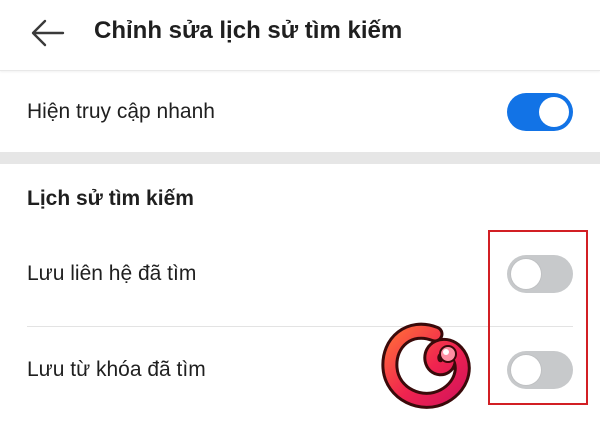 Image resolution: width=600 pixels, height=424 pixels. What do you see at coordinates (110, 198) in the screenshot?
I see `section-heading-search-history: Lịch sử tìm kiếm` at bounding box center [110, 198].